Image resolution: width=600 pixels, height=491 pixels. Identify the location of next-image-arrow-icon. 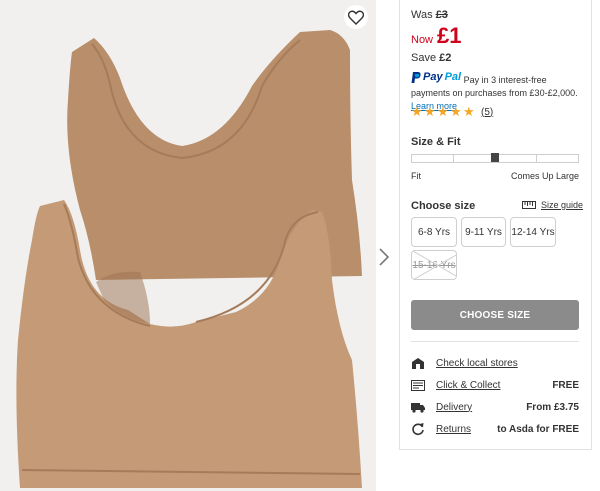
(384, 257).